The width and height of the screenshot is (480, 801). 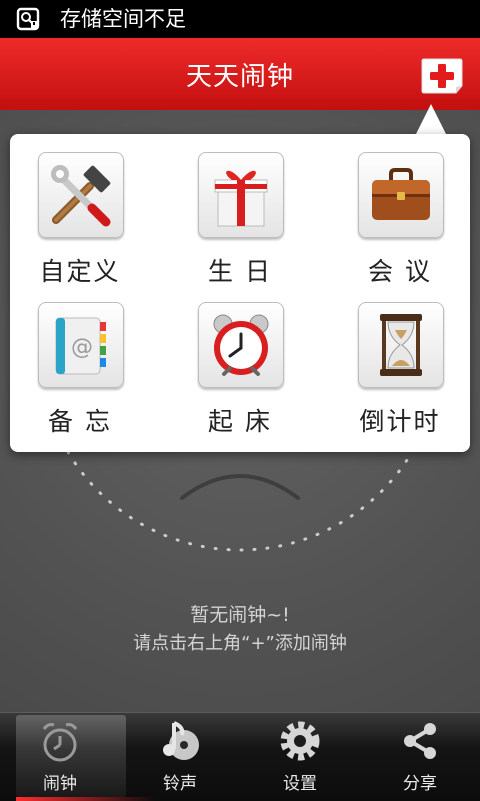 I want to click on menu-tile: @, so click(x=81, y=345).